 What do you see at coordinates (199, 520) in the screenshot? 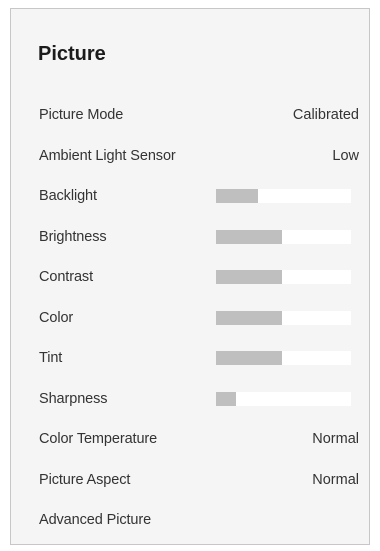
I see `menu-item-advanced-picture: Advanced Picture` at bounding box center [199, 520].